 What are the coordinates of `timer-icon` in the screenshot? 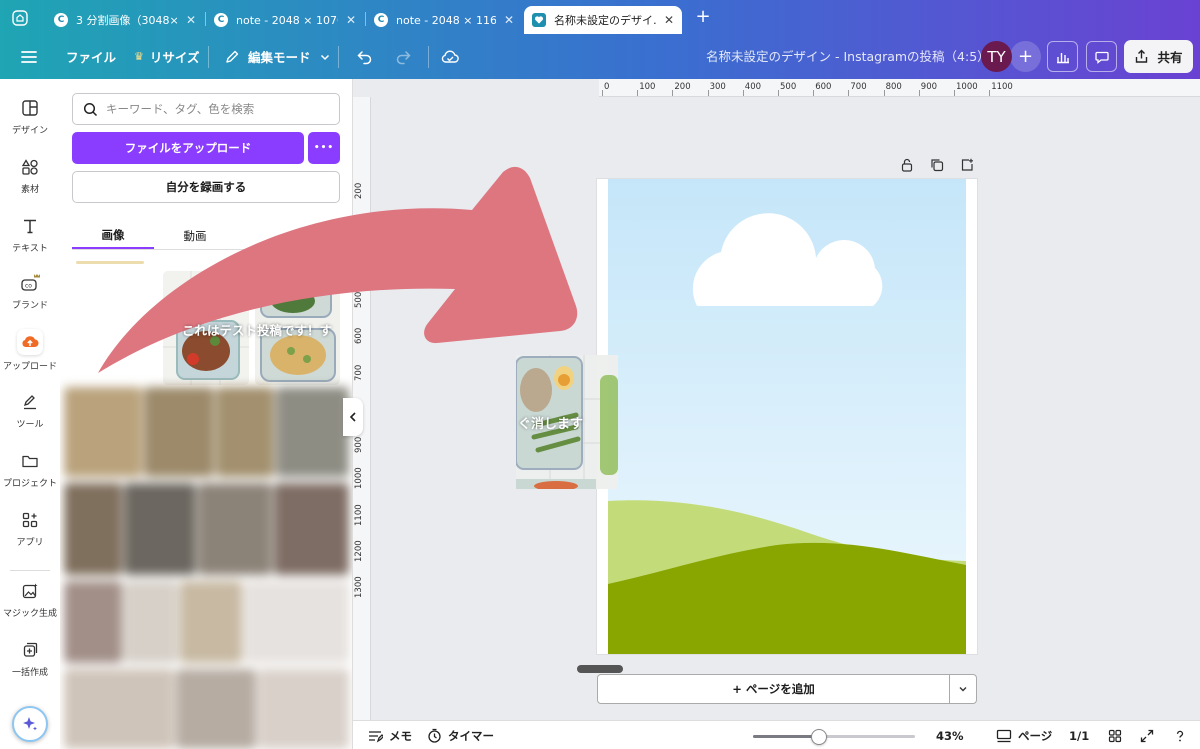 It's located at (434, 735).